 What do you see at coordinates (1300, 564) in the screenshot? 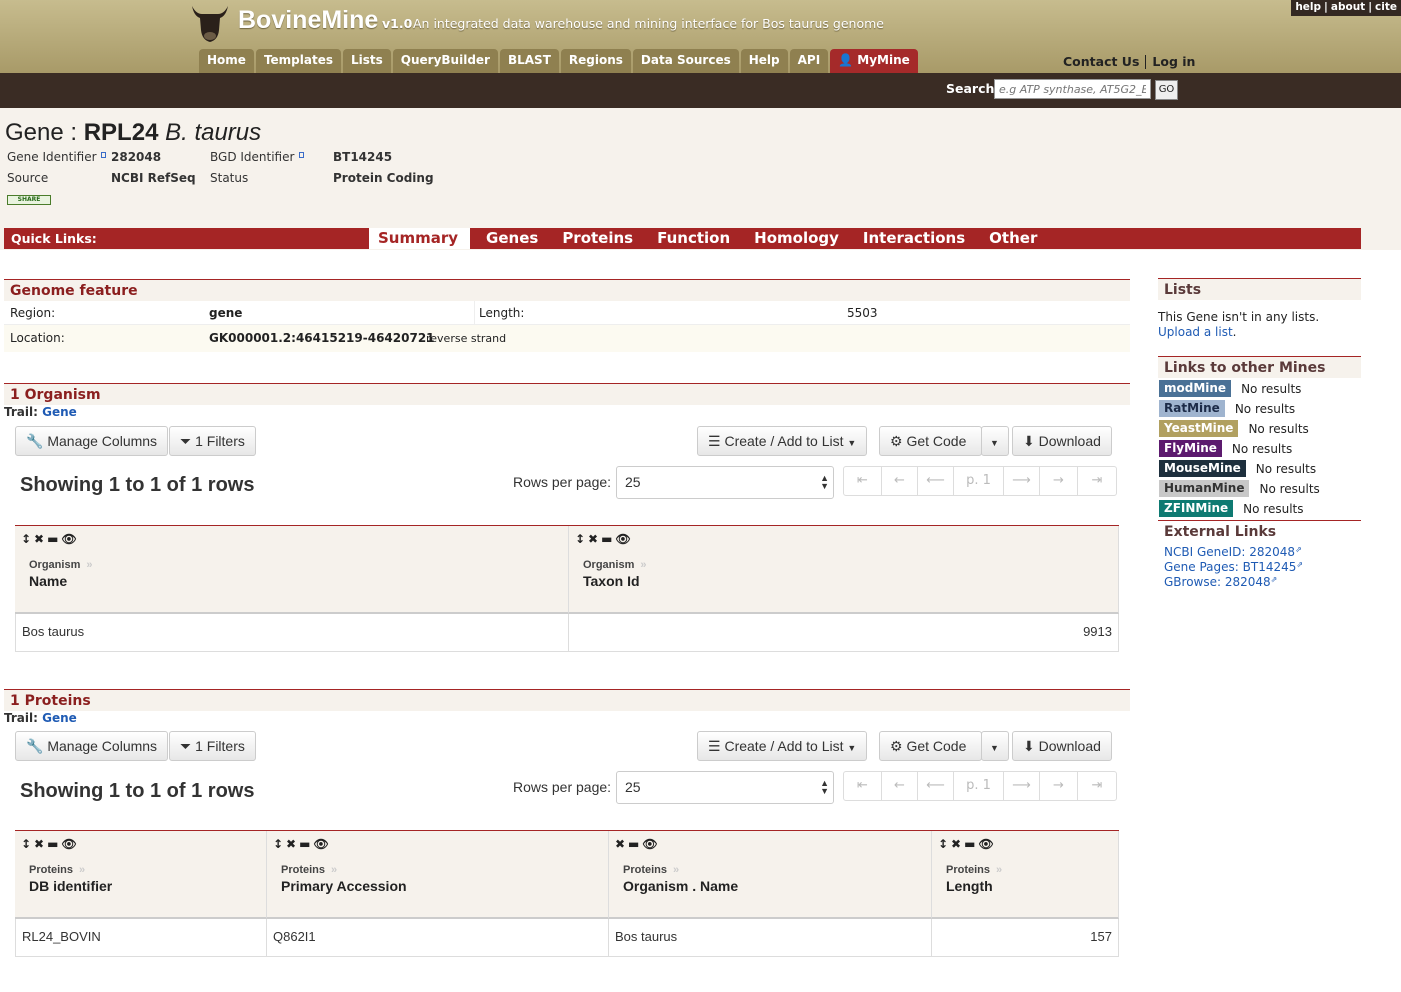
I see `external-link-icon: ⇗` at bounding box center [1300, 564].